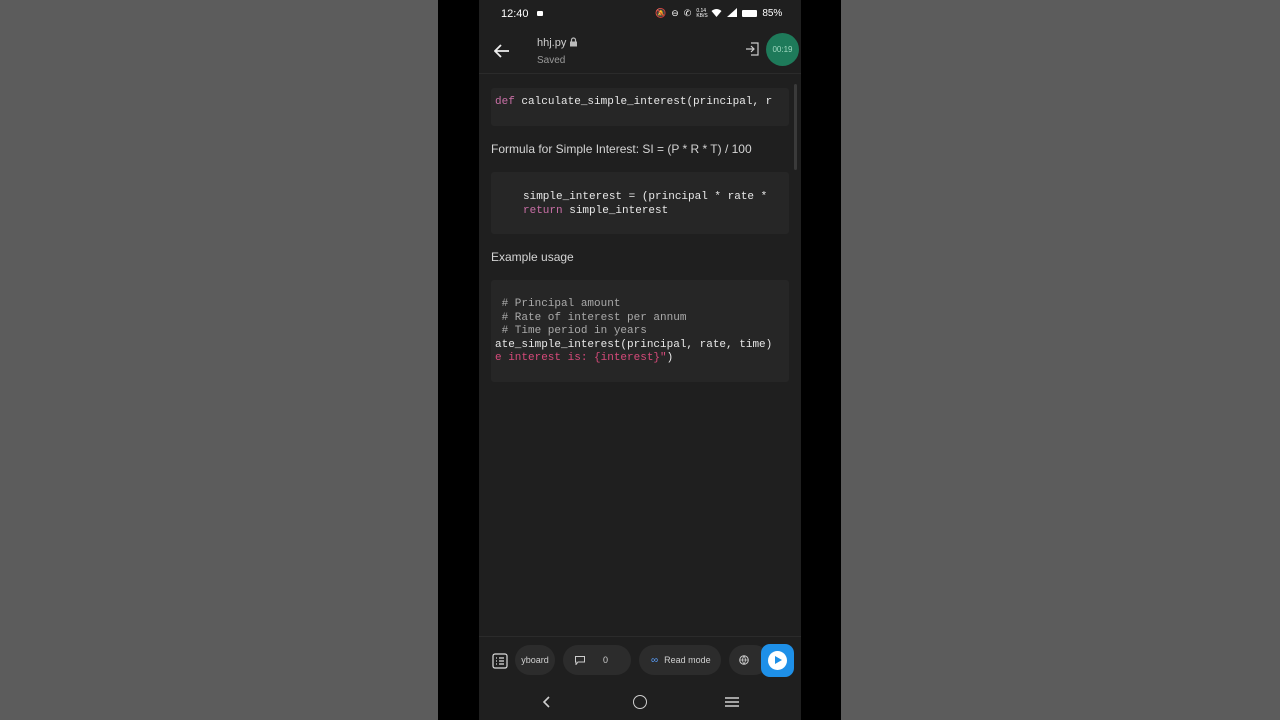  What do you see at coordinates (732, 13) in the screenshot?
I see `signal-icon` at bounding box center [732, 13].